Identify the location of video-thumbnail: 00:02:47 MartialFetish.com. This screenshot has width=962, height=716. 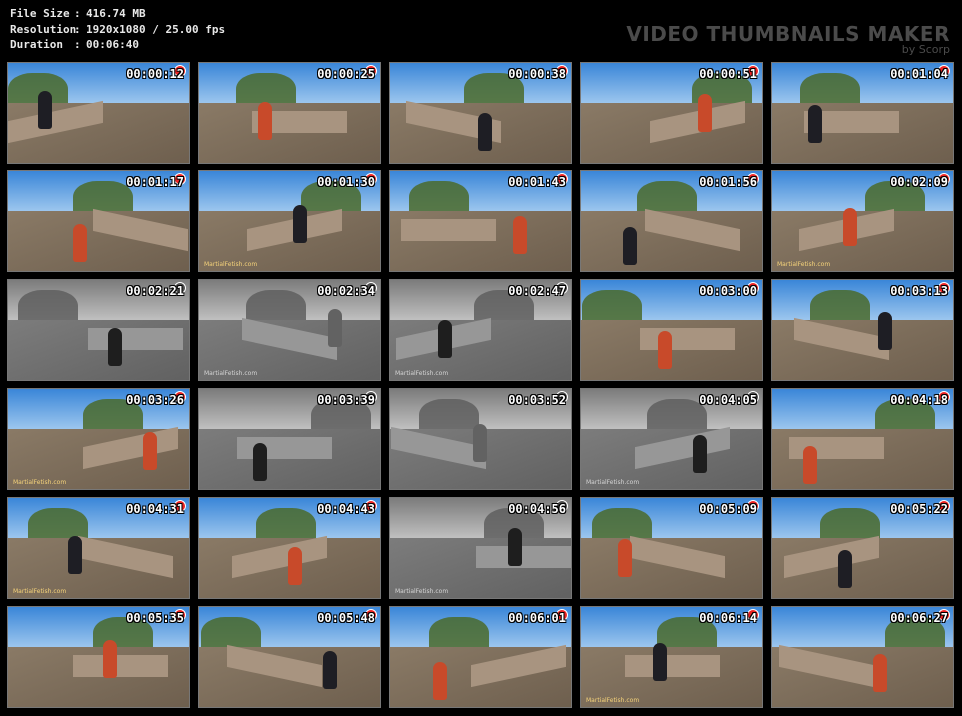
(480, 330).